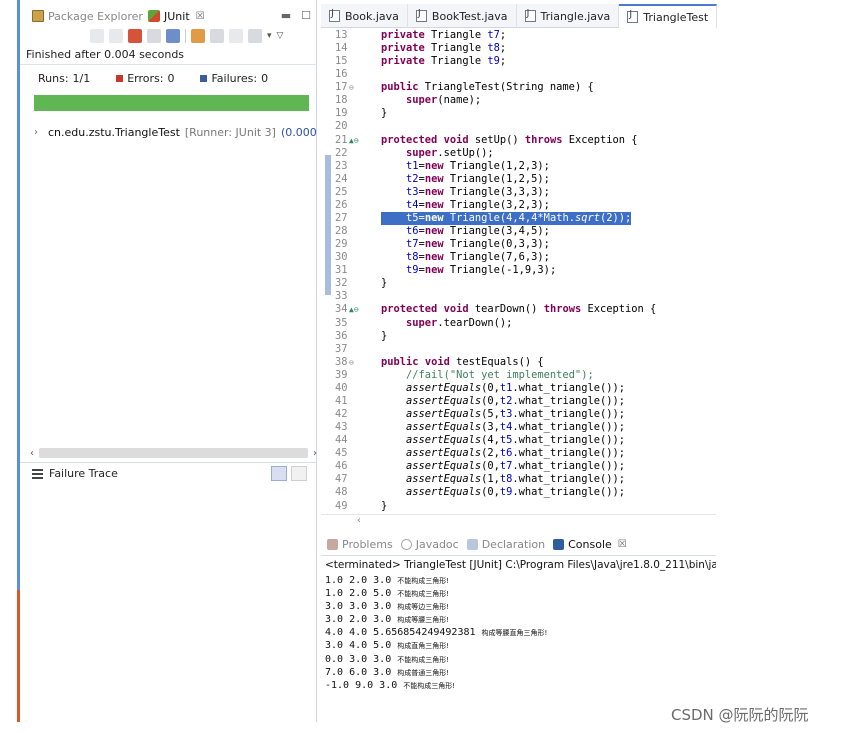 Image resolution: width=852 pixels, height=733 pixels. What do you see at coordinates (559, 544) in the screenshot?
I see `console-icon` at bounding box center [559, 544].